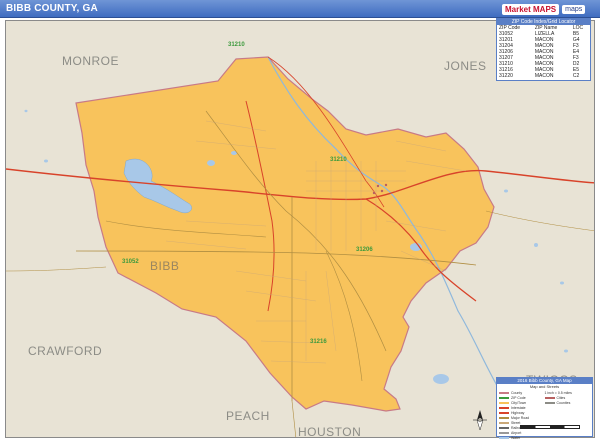 Image resolution: width=600 pixels, height=442 pixels. I want to click on legend-item-label: Street, so click(516, 422).